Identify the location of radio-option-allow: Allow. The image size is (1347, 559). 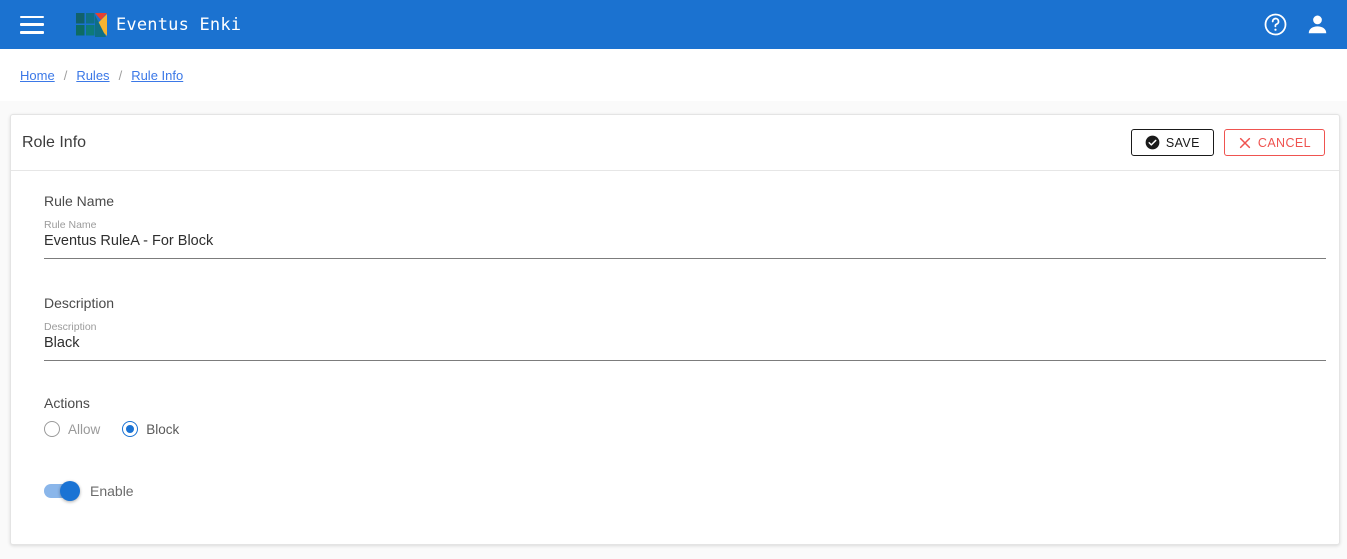
(72, 429).